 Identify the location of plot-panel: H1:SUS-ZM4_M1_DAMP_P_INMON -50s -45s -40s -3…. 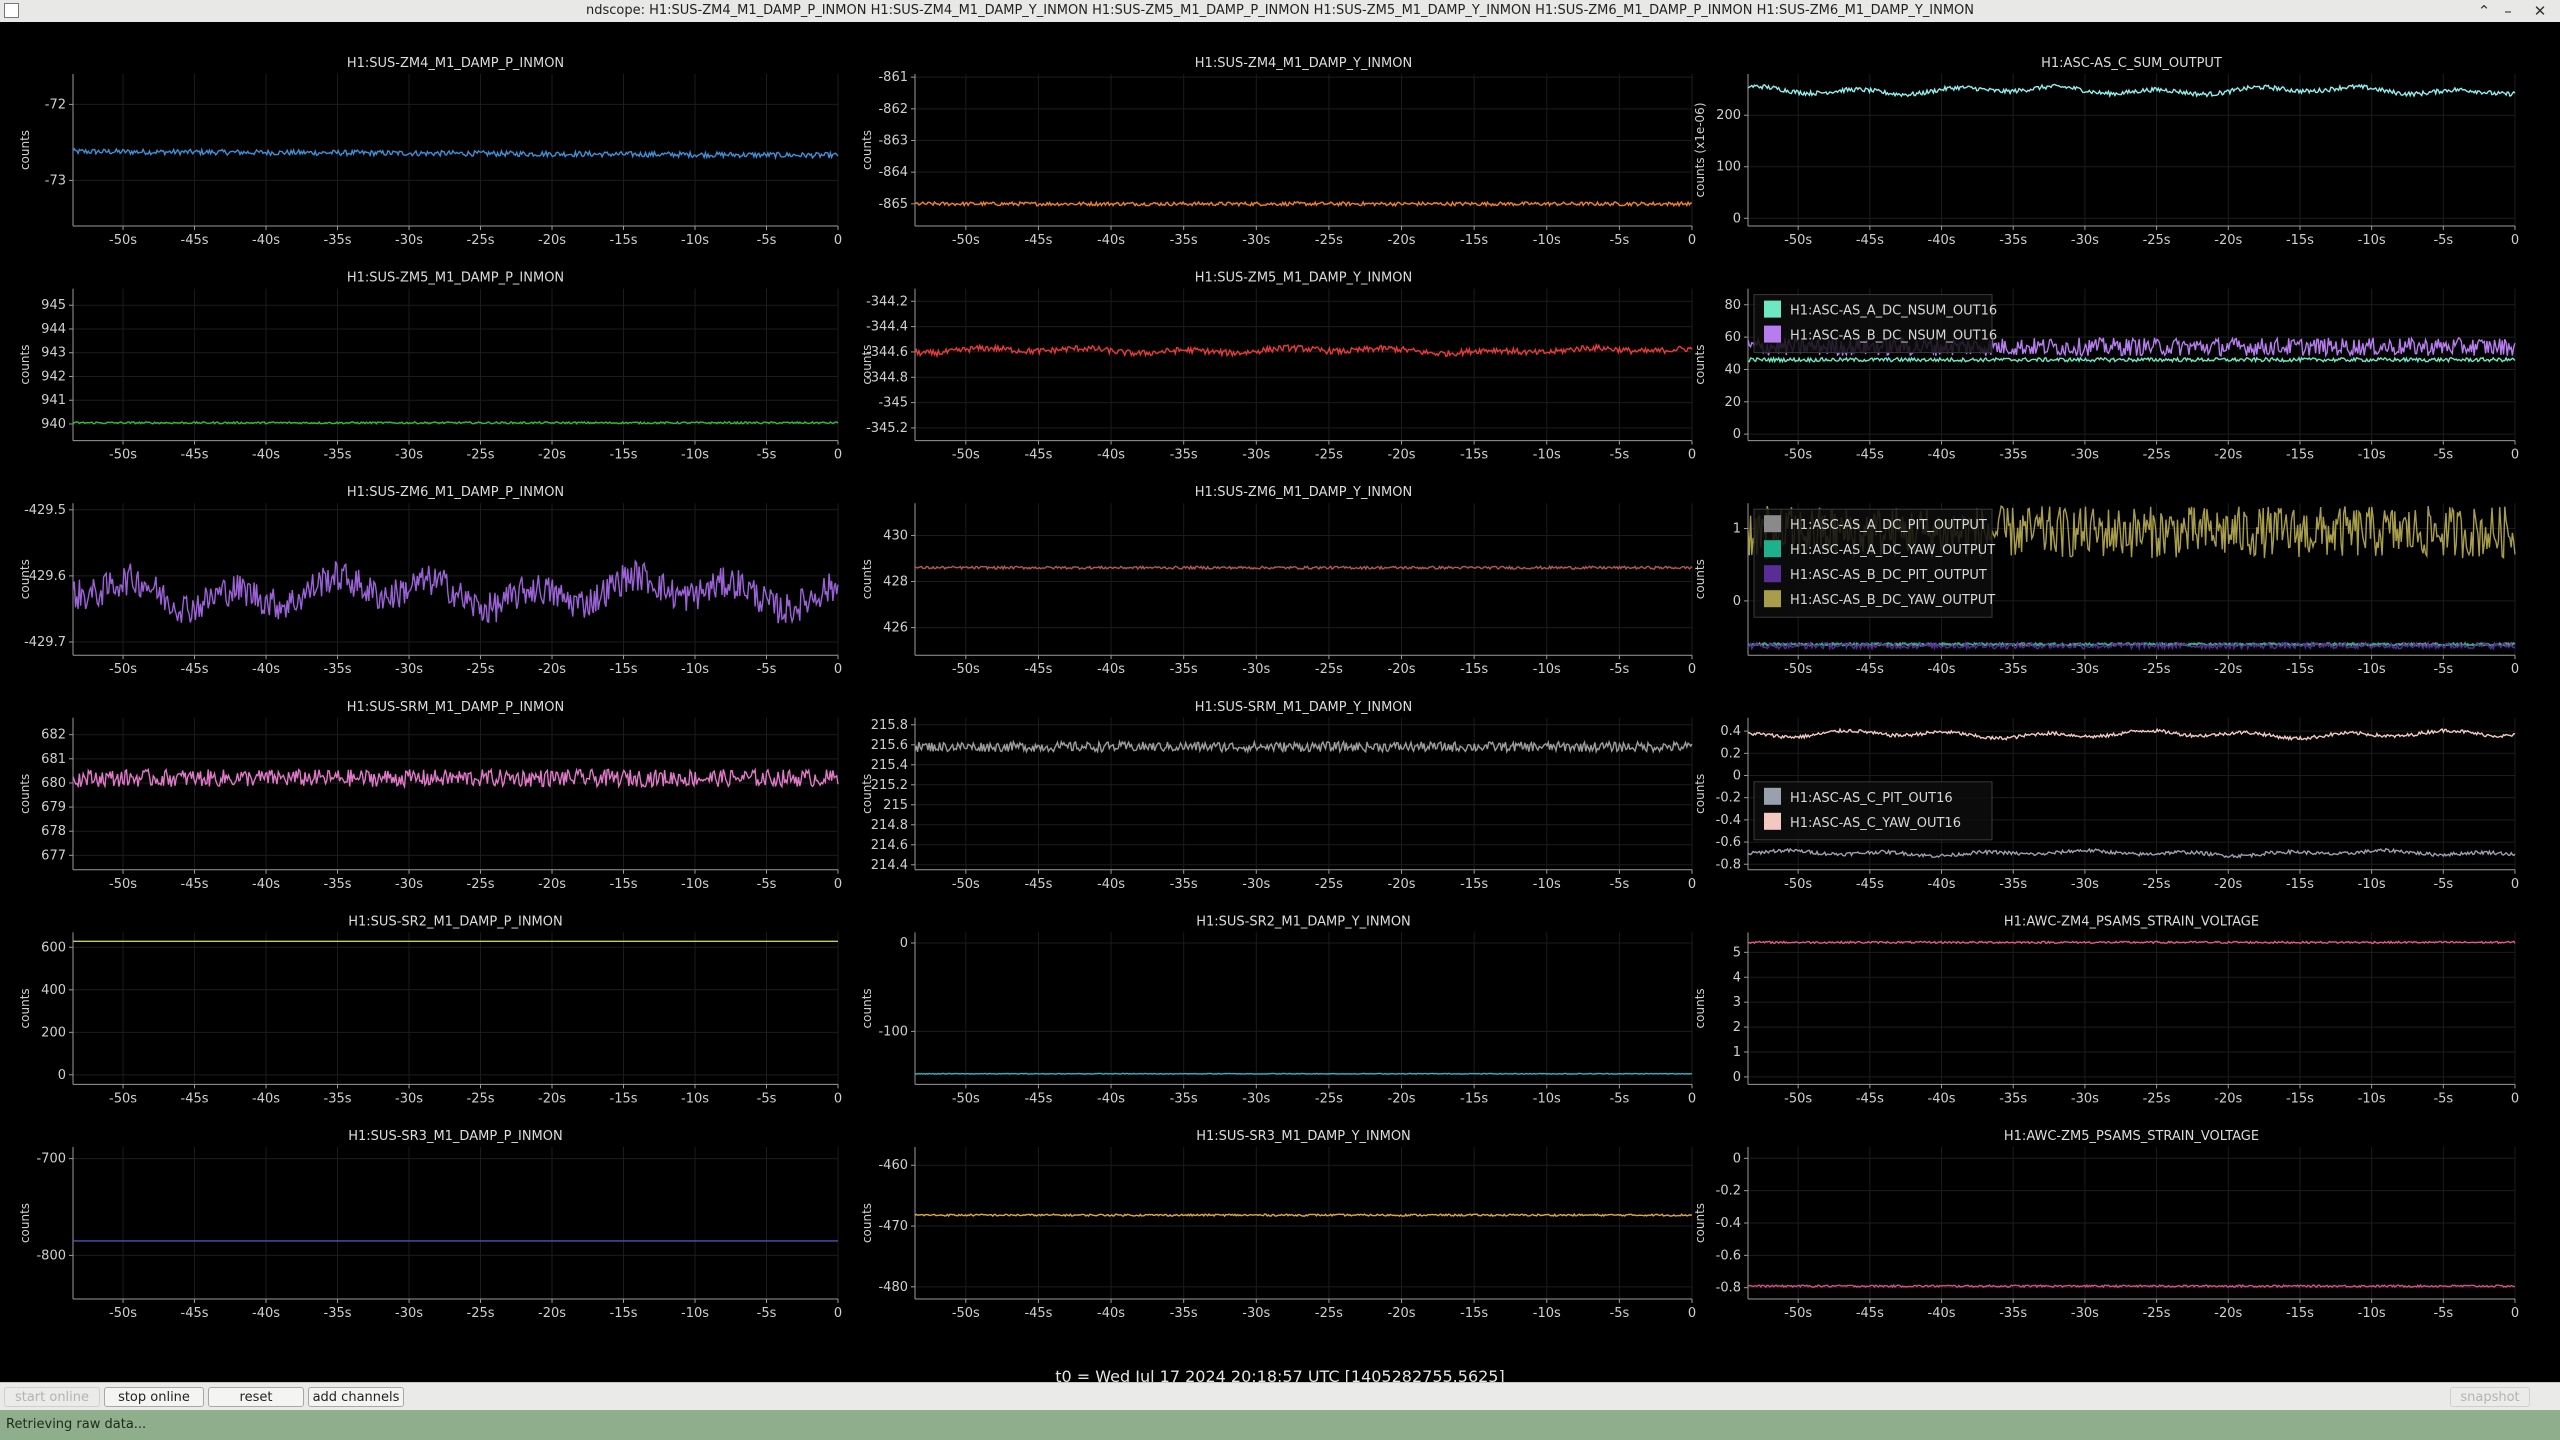
(430, 152).